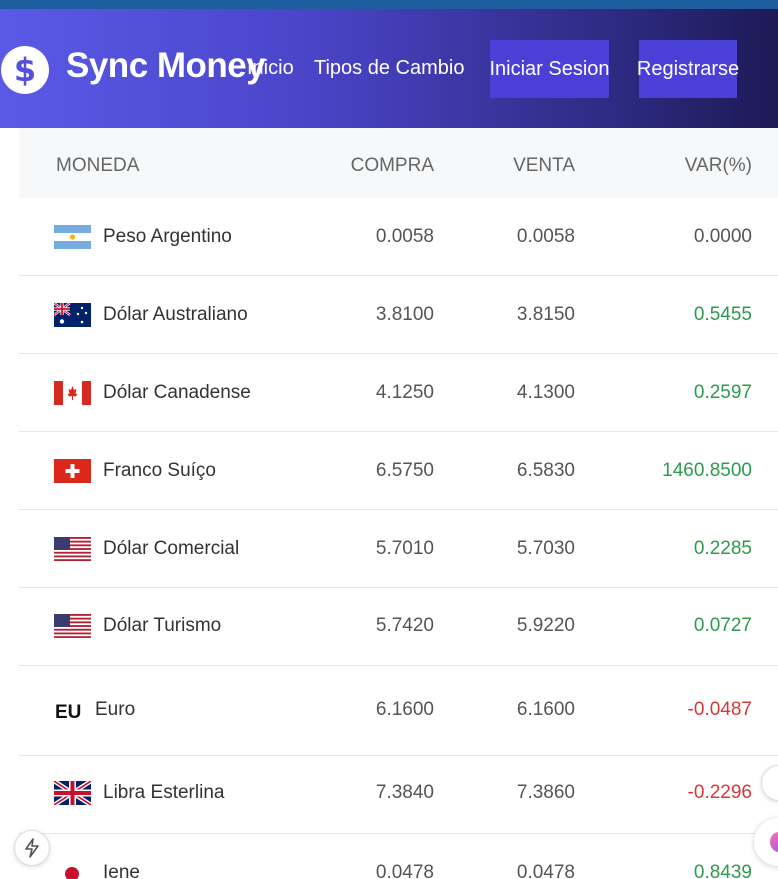 The height and width of the screenshot is (879, 778). I want to click on dollar-logo-icon: $, so click(25, 70).